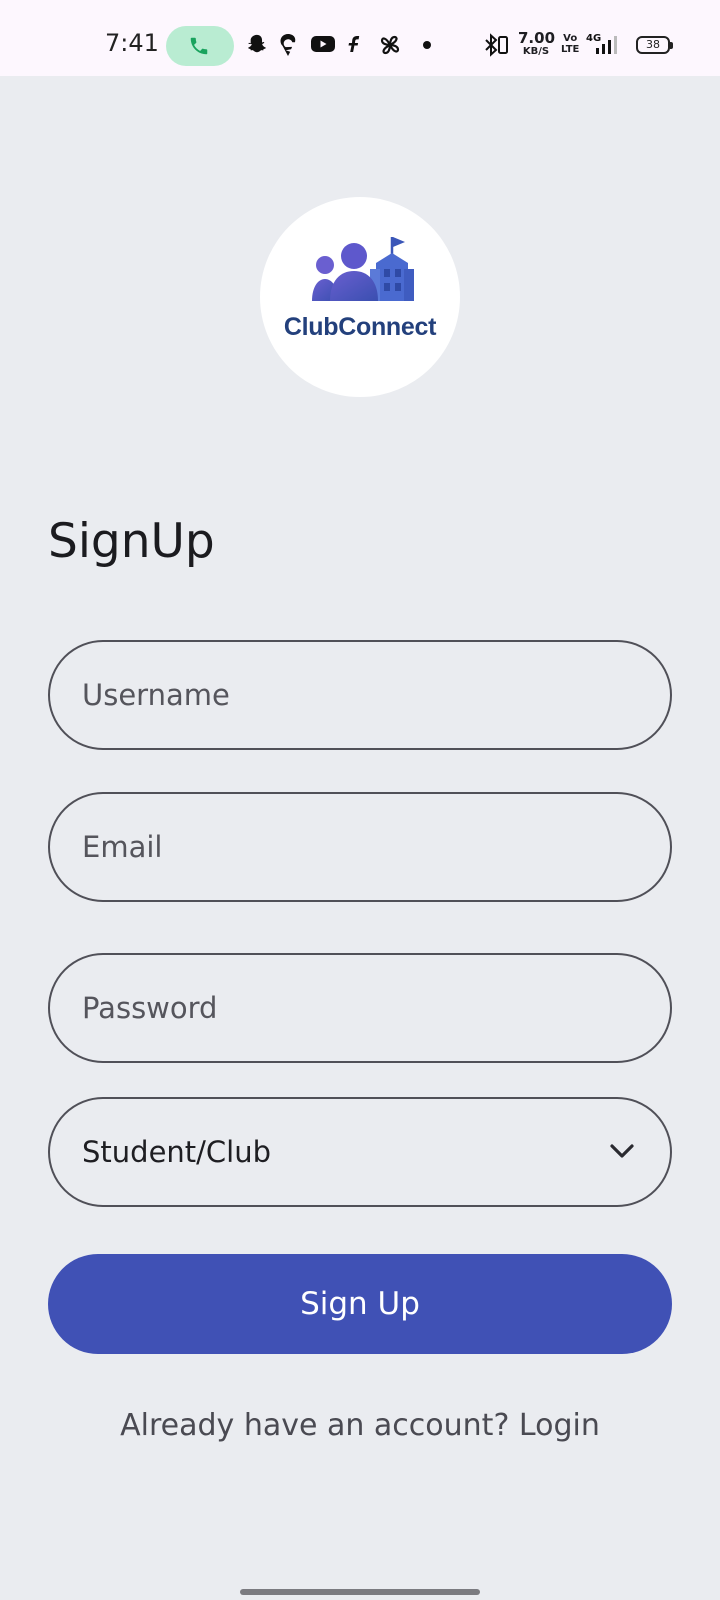  What do you see at coordinates (536, 51) in the screenshot?
I see `network-speed-unit: KB/S` at bounding box center [536, 51].